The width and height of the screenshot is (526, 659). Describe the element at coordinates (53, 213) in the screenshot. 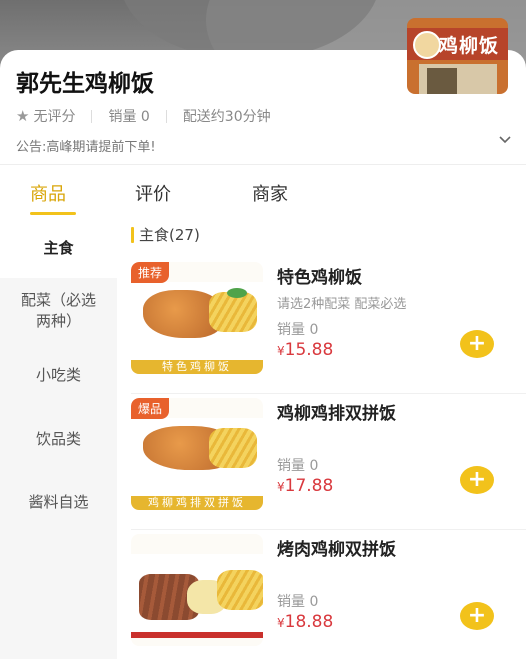

I see `tab-indicator` at that location.